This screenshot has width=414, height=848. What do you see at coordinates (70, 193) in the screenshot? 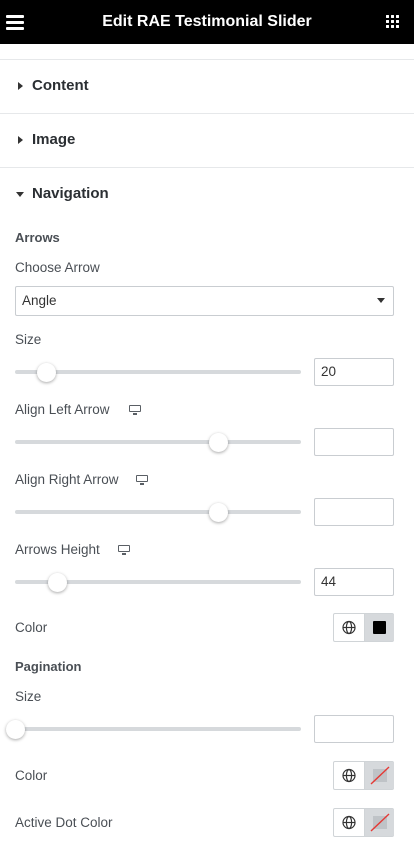
I see `section-label: Navigation` at bounding box center [70, 193].